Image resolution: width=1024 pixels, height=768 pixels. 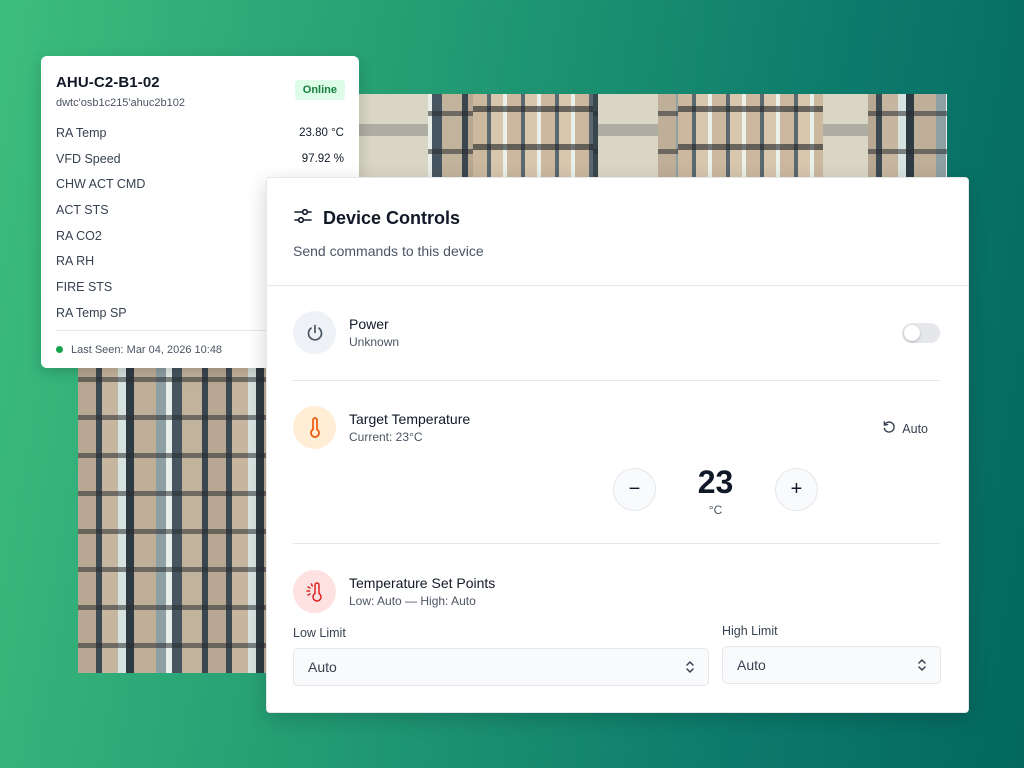 What do you see at coordinates (912, 333) in the screenshot?
I see `toggle-knob` at bounding box center [912, 333].